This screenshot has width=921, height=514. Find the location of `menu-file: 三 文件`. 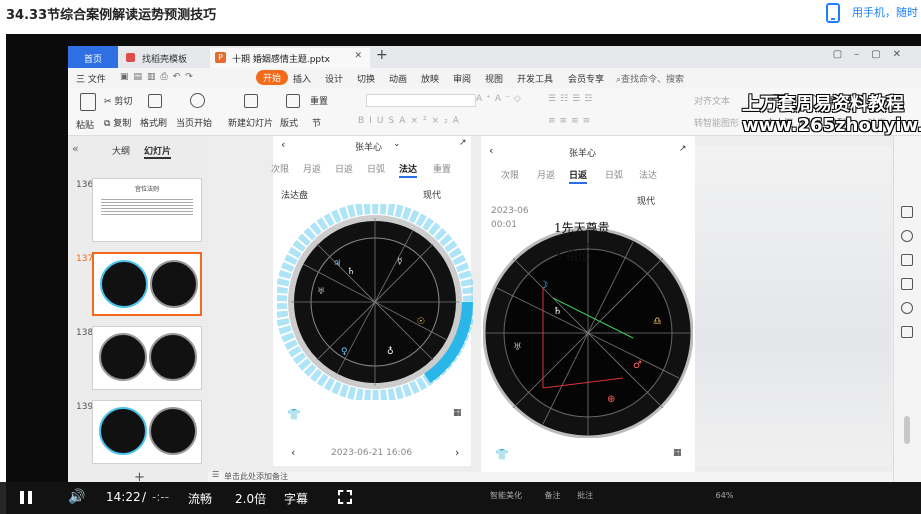

menu-file: 三 文件 is located at coordinates (91, 78).